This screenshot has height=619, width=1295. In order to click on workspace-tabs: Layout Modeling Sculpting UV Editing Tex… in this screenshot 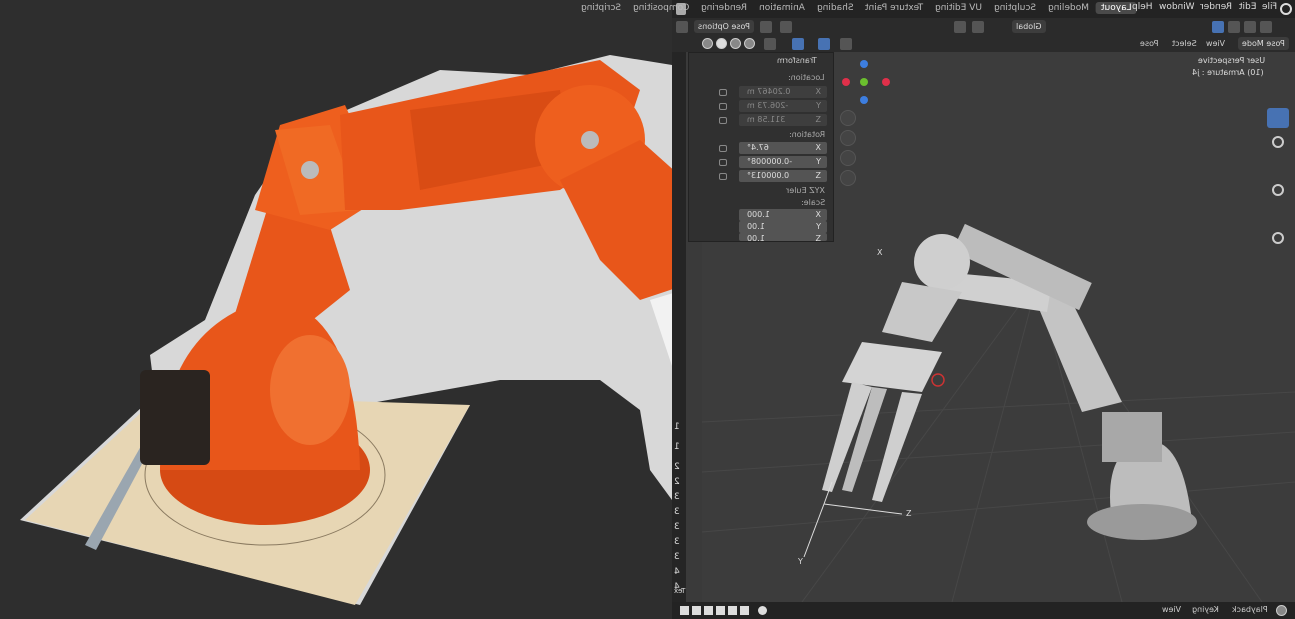, I will do `click(856, 8)`.